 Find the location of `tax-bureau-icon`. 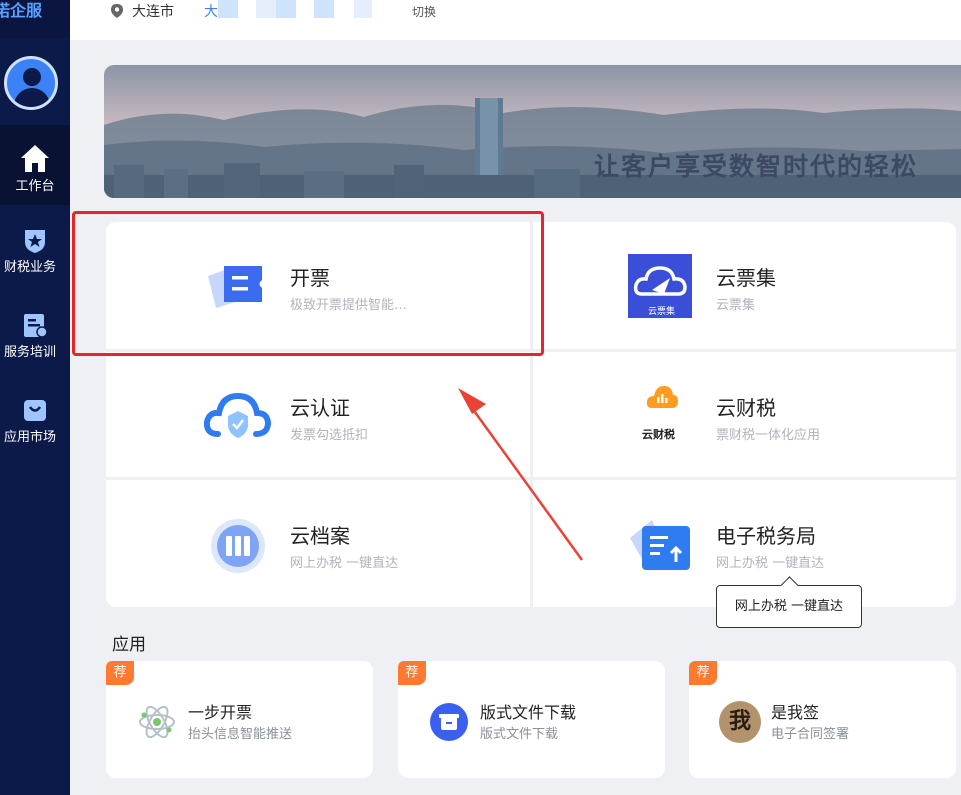

tax-bureau-icon is located at coordinates (660, 545).